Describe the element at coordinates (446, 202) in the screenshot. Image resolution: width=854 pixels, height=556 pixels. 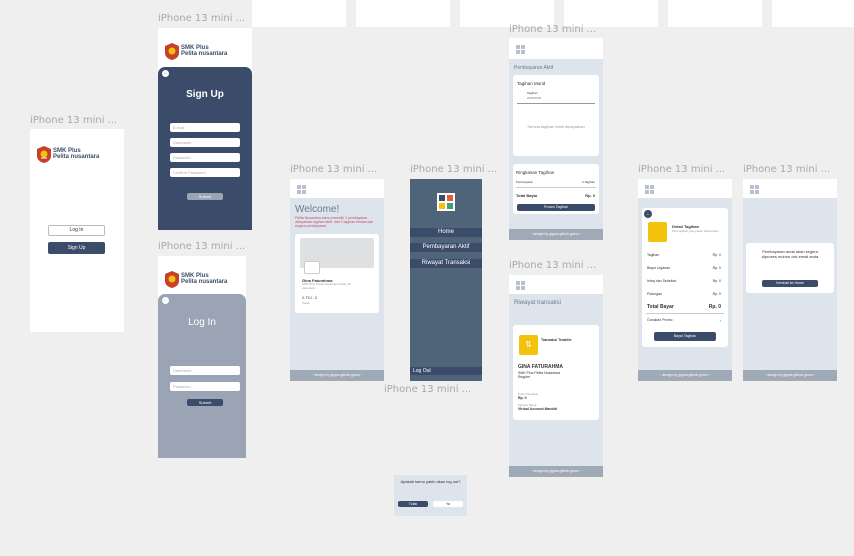
I see `payment-menu-icon` at that location.